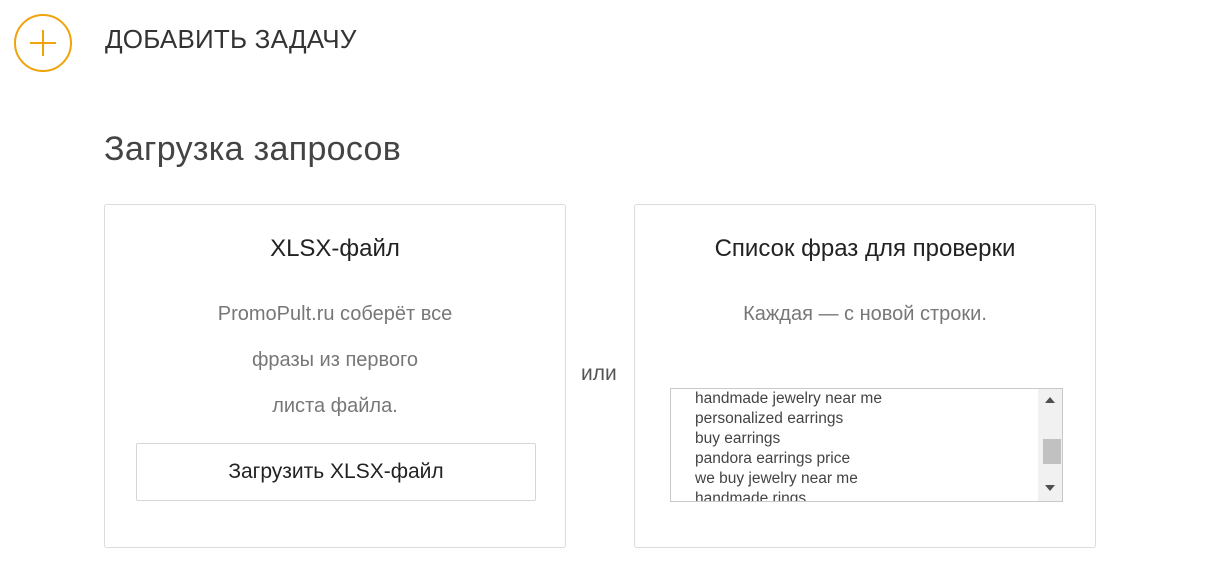 The width and height of the screenshot is (1219, 561). Describe the element at coordinates (769, 418) in the screenshot. I see `phrase-line: personalized earrings` at that location.